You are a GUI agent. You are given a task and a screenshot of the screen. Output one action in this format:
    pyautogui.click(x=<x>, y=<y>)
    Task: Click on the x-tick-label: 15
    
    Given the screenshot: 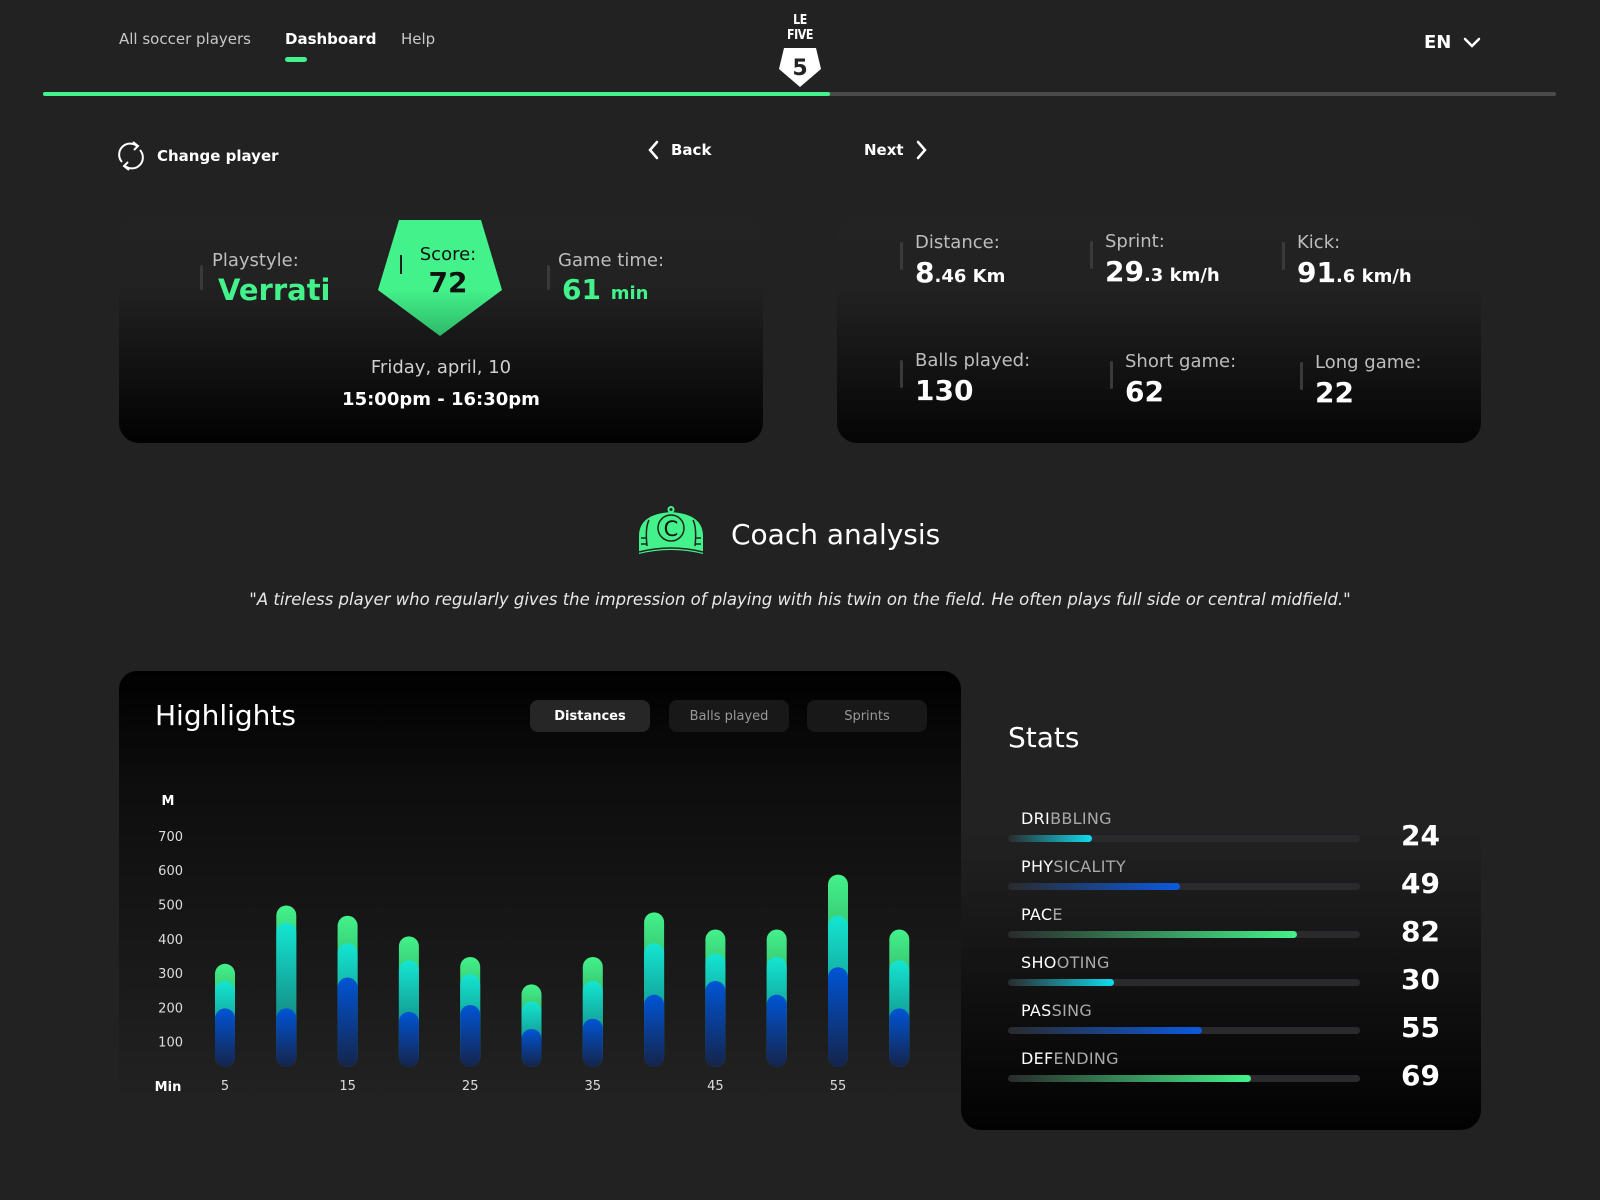 What is the action you would take?
    pyautogui.click(x=347, y=1086)
    